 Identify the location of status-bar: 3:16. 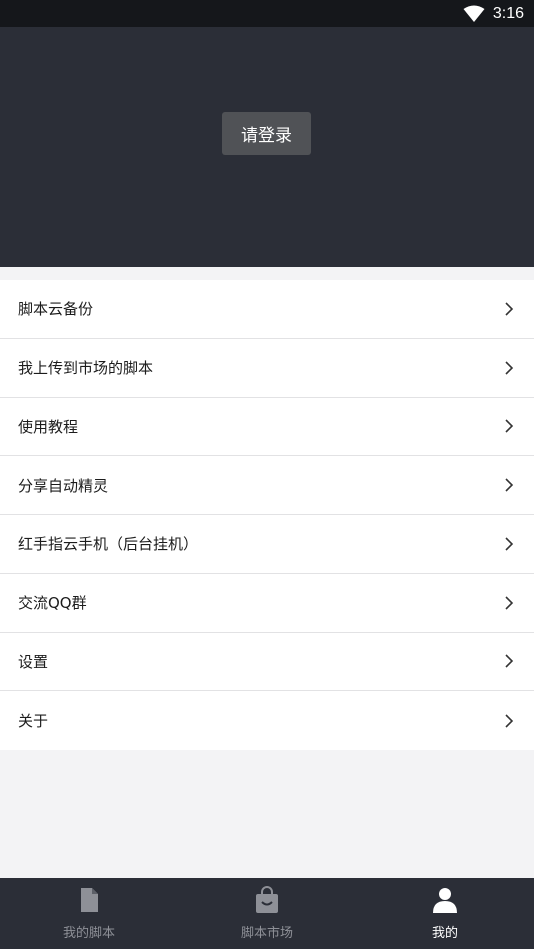
(267, 13).